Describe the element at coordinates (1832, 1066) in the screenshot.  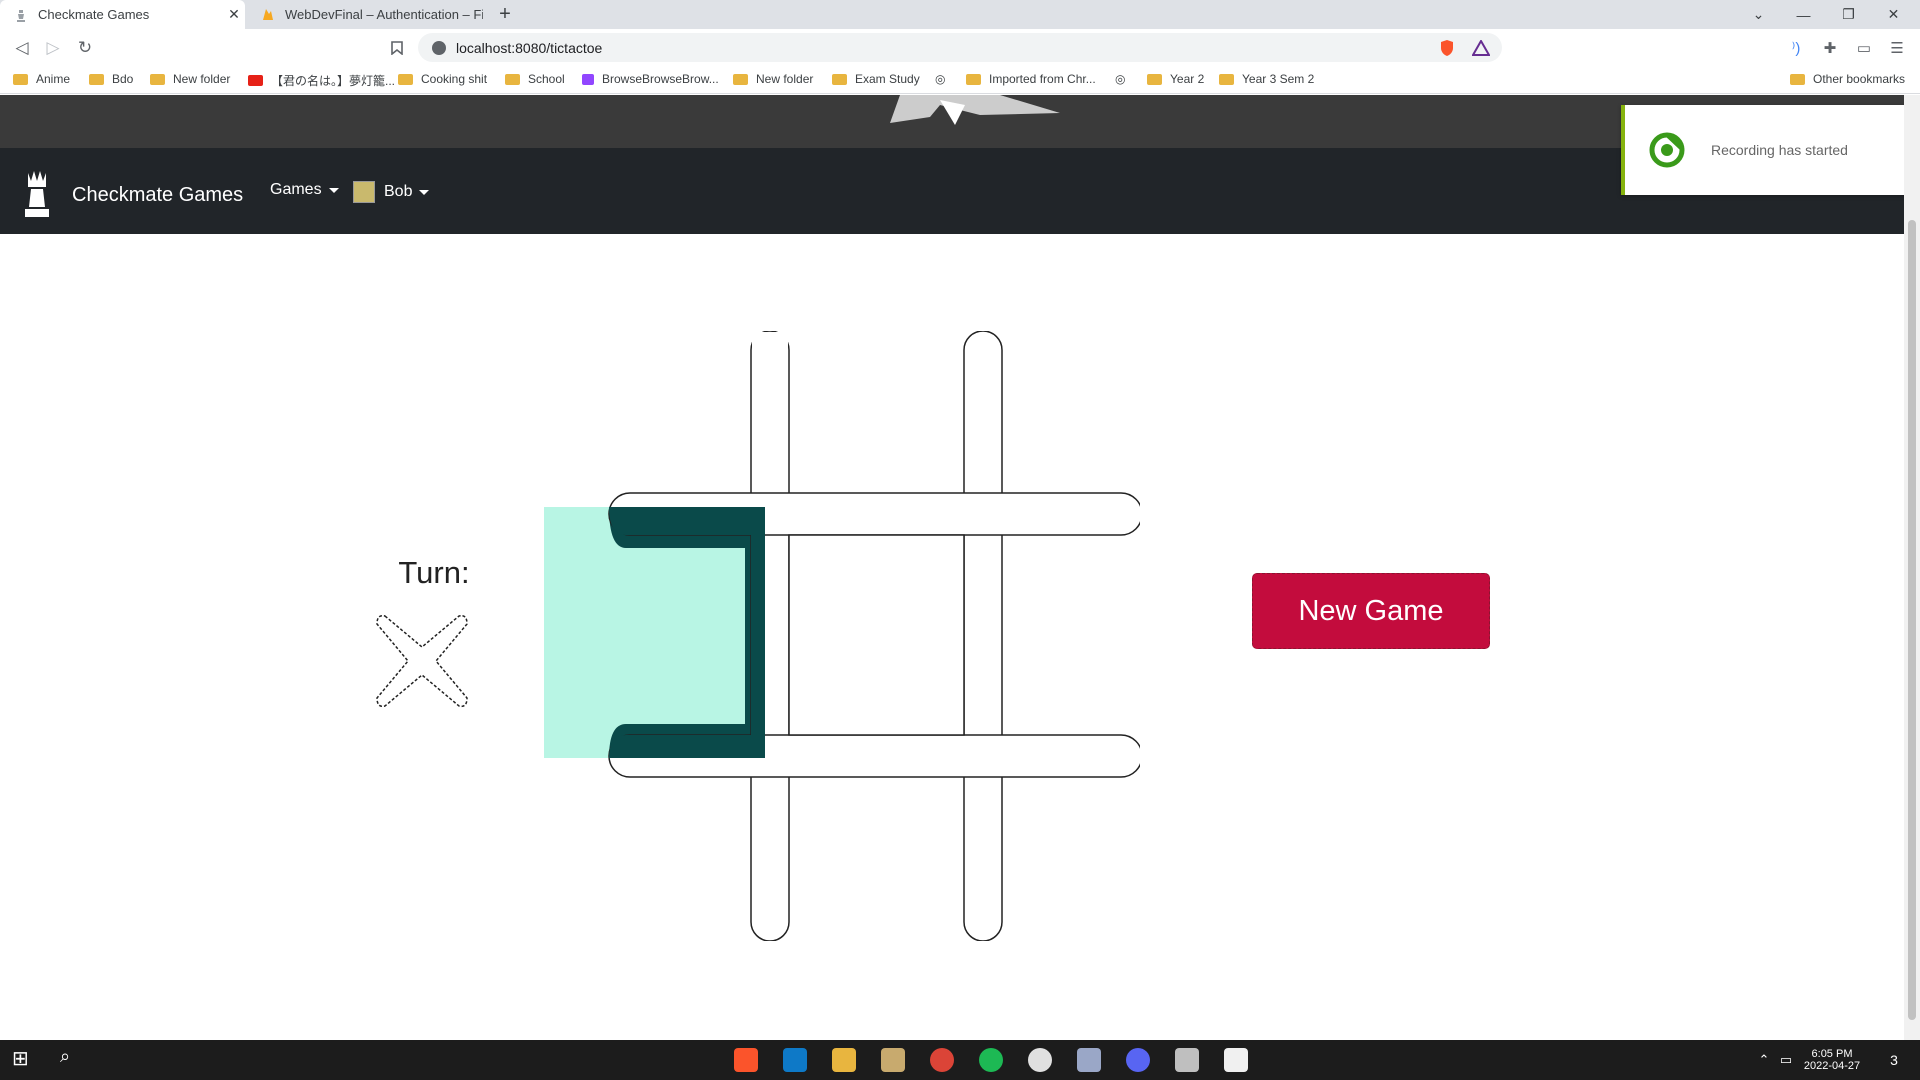
I see `clock-date: 2022-04-27` at that location.